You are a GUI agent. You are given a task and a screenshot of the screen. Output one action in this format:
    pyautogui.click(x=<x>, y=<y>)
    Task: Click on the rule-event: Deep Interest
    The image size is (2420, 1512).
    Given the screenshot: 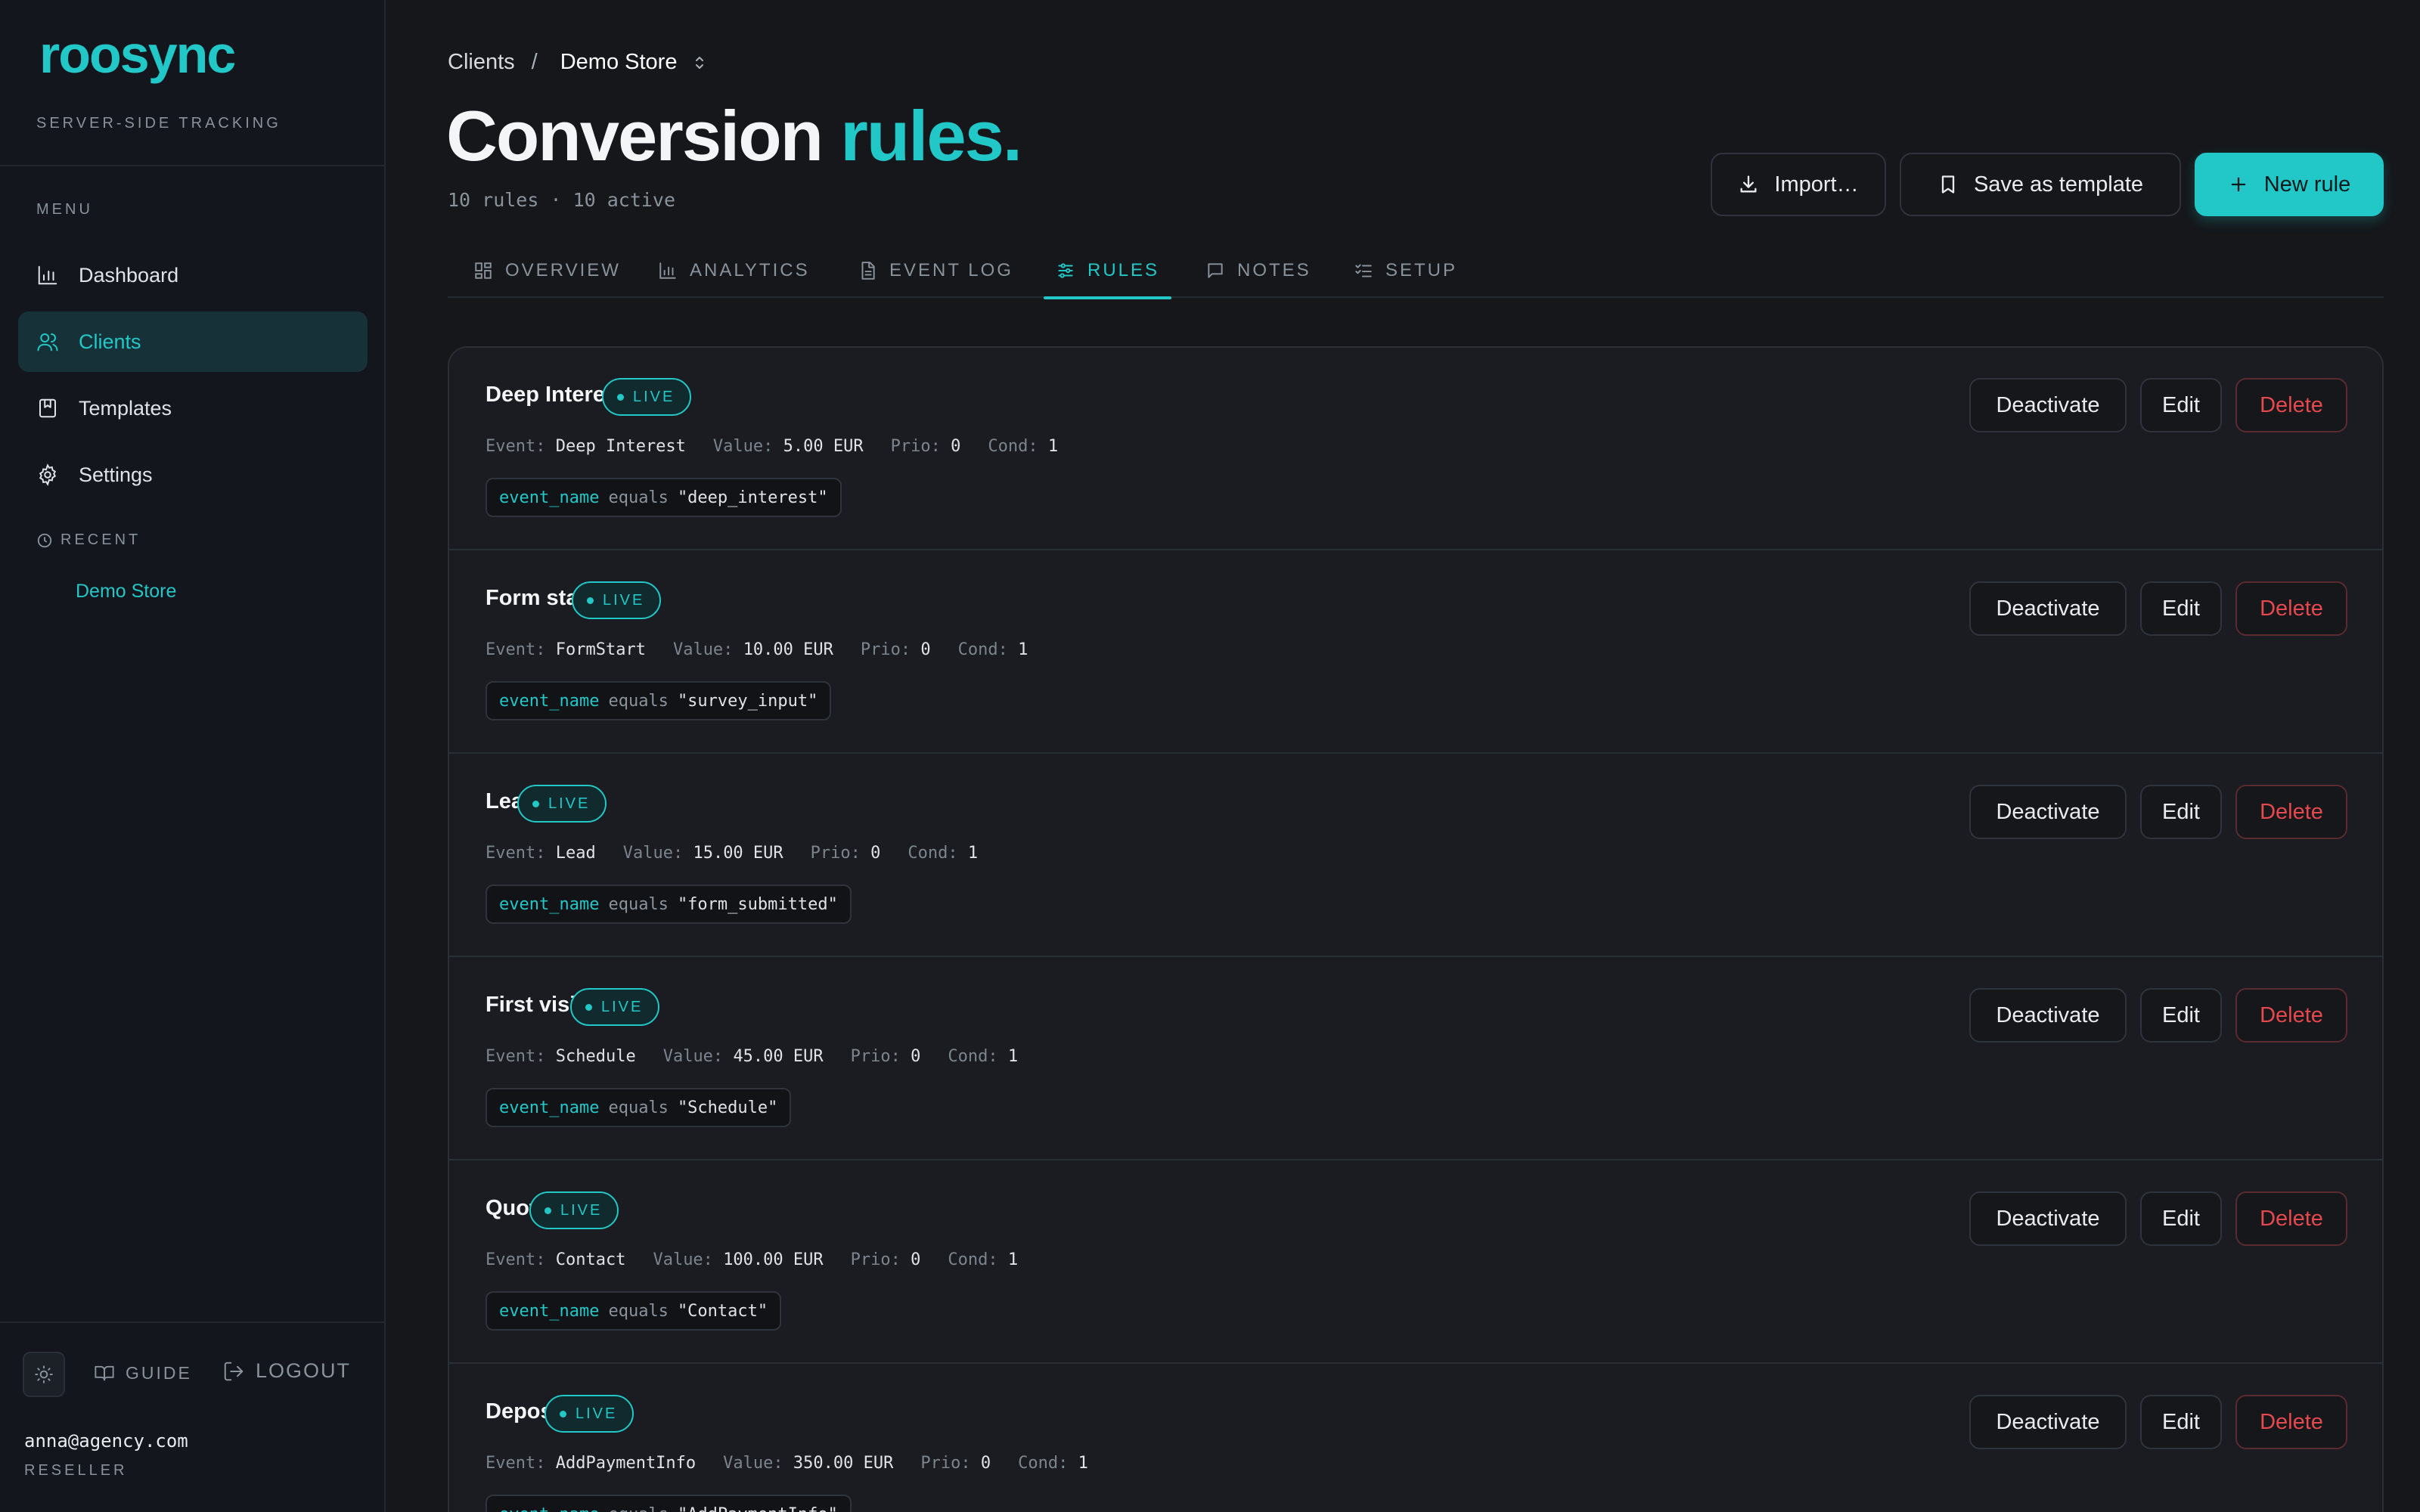 What is the action you would take?
    pyautogui.click(x=620, y=446)
    